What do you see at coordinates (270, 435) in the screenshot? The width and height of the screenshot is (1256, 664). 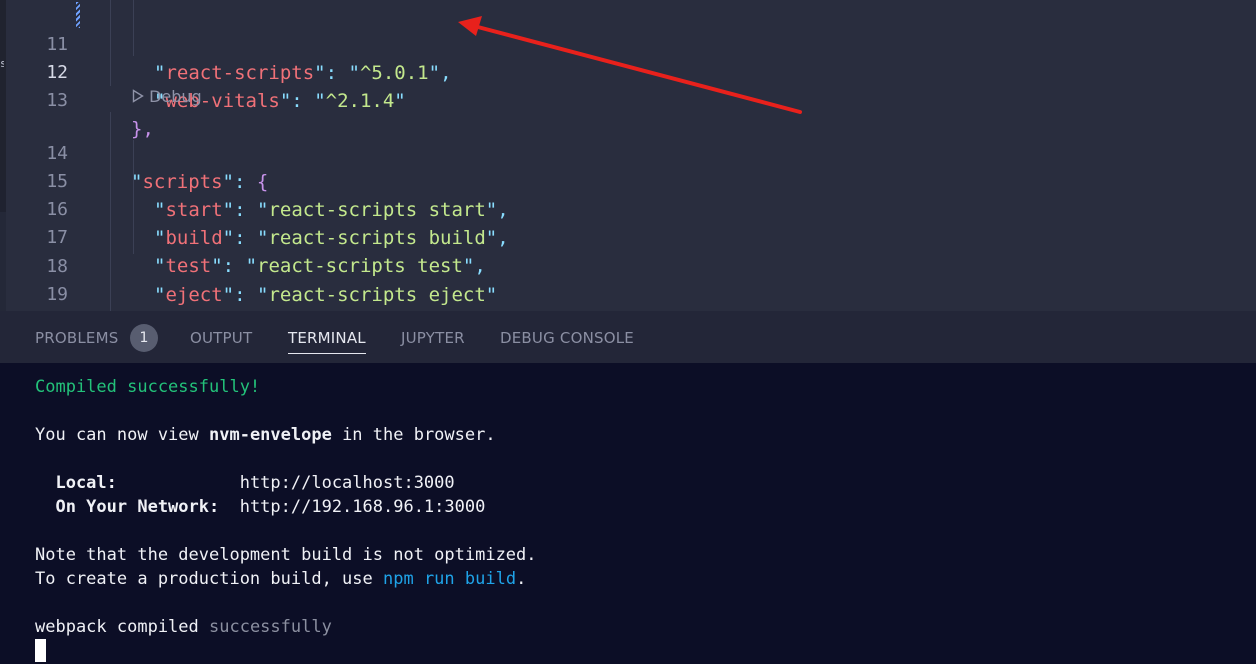 I see `app-name: nvm-envelope` at bounding box center [270, 435].